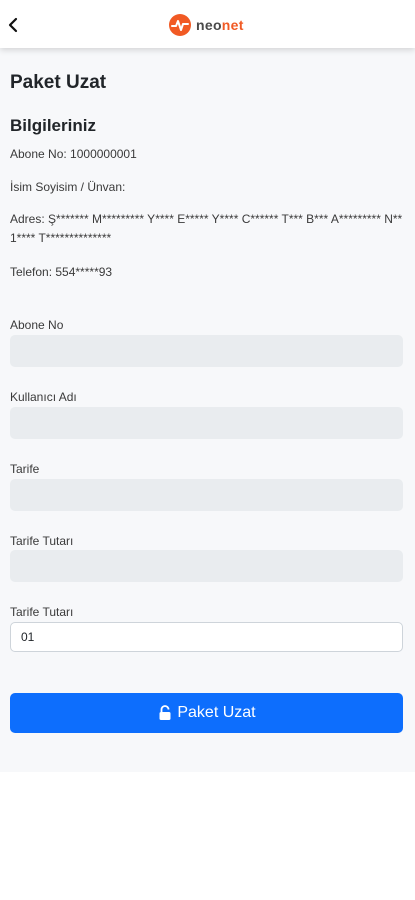  What do you see at coordinates (73, 154) in the screenshot?
I see `info-abone-no: Abone No: 1000000001` at bounding box center [73, 154].